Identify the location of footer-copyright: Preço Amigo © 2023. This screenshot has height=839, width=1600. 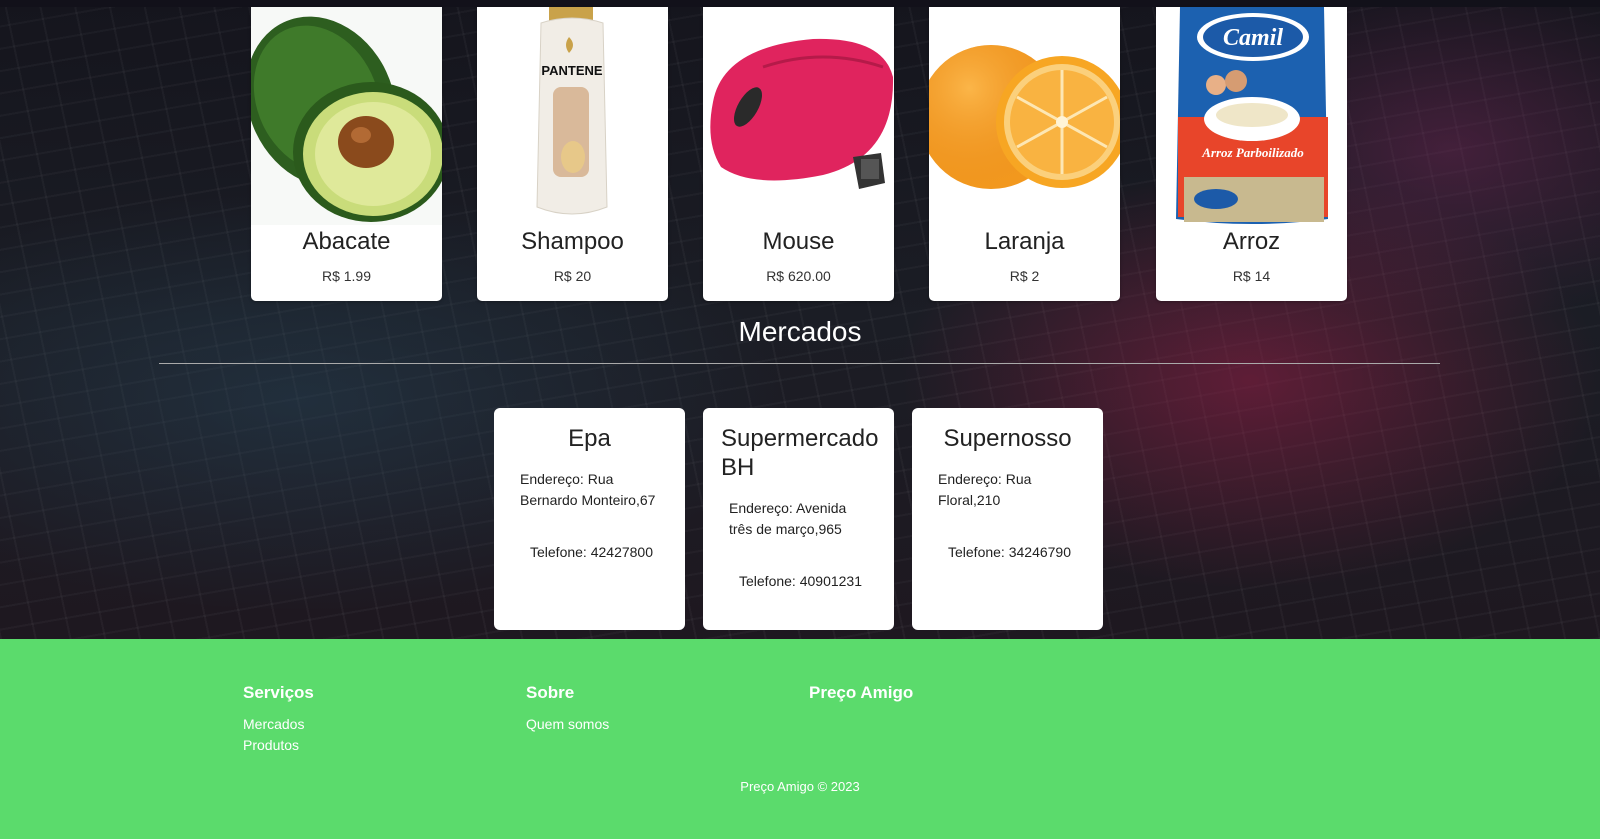
(800, 786).